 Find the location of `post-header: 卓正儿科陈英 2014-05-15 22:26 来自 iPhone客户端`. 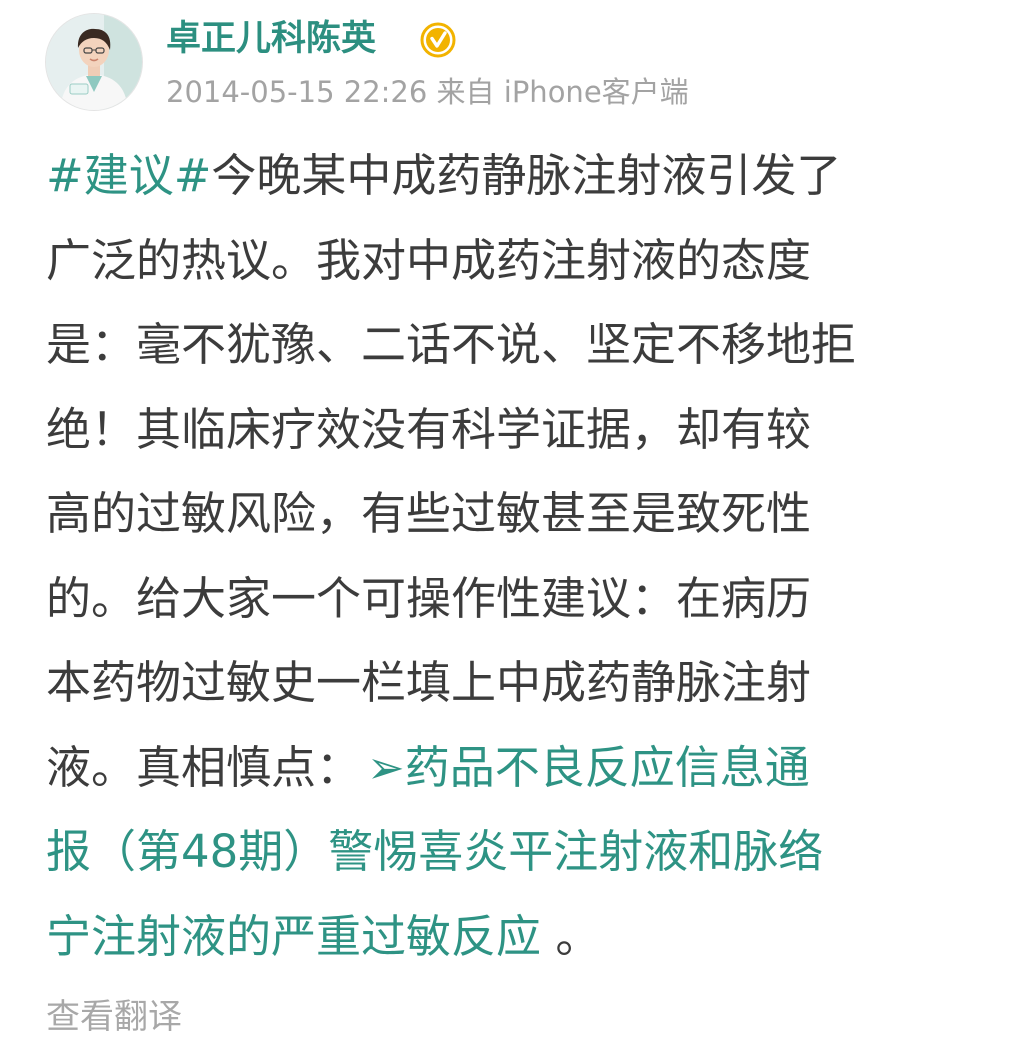

post-header: 卓正儿科陈英 2014-05-15 22:26 来自 iPhone客户端 is located at coordinates (511, 60).